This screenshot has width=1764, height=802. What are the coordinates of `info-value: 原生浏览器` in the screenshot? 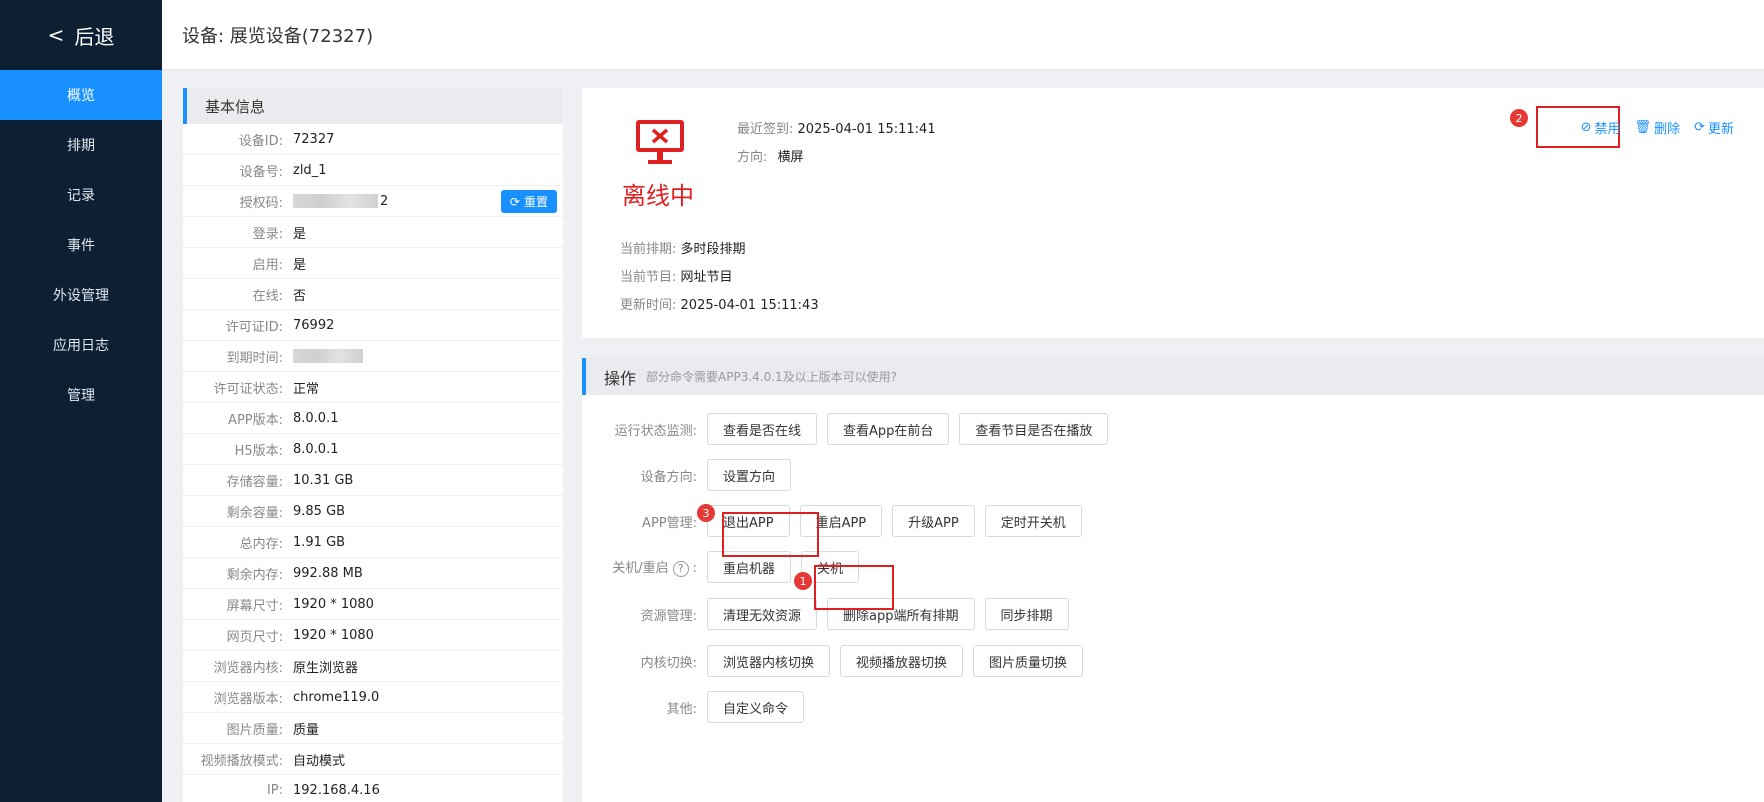 It's located at (325, 666).